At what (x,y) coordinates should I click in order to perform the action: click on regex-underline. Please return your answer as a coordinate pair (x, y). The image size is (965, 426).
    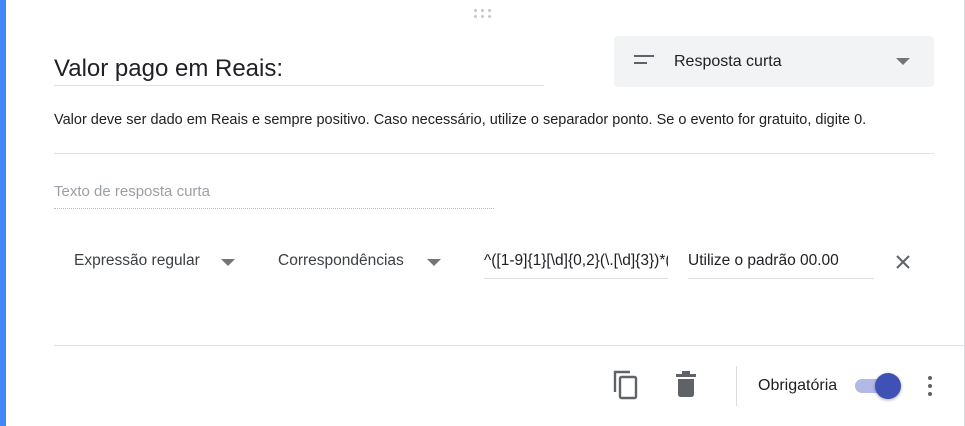
    Looking at the image, I should click on (576, 278).